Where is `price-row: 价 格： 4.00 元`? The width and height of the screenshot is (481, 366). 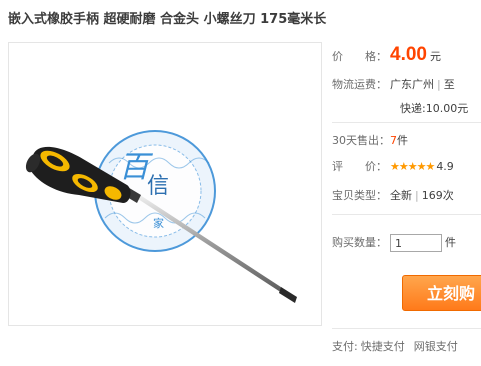
price-row: 价 格： 4.00 元 is located at coordinates (386, 55).